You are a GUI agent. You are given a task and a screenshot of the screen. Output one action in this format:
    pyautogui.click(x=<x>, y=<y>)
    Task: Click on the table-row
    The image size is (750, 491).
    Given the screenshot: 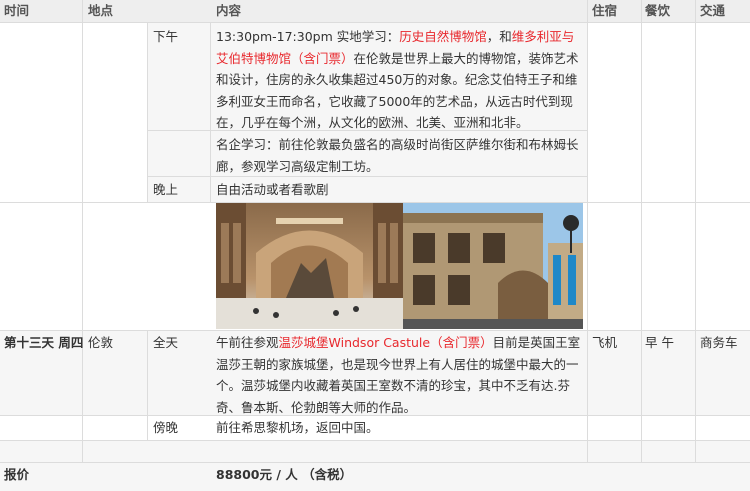 What is the action you would take?
    pyautogui.click(x=375, y=451)
    